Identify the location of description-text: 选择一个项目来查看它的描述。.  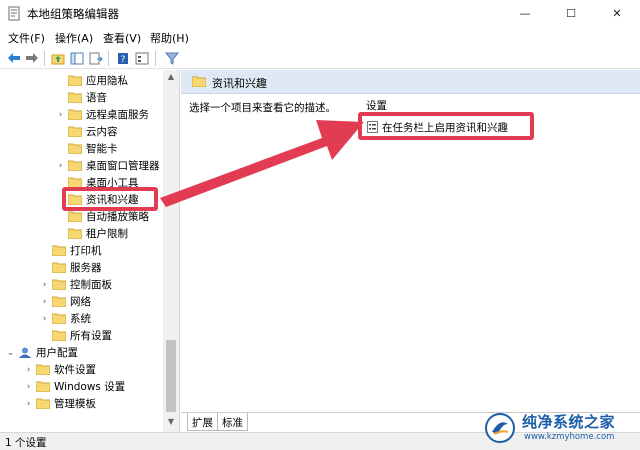
(262, 108).